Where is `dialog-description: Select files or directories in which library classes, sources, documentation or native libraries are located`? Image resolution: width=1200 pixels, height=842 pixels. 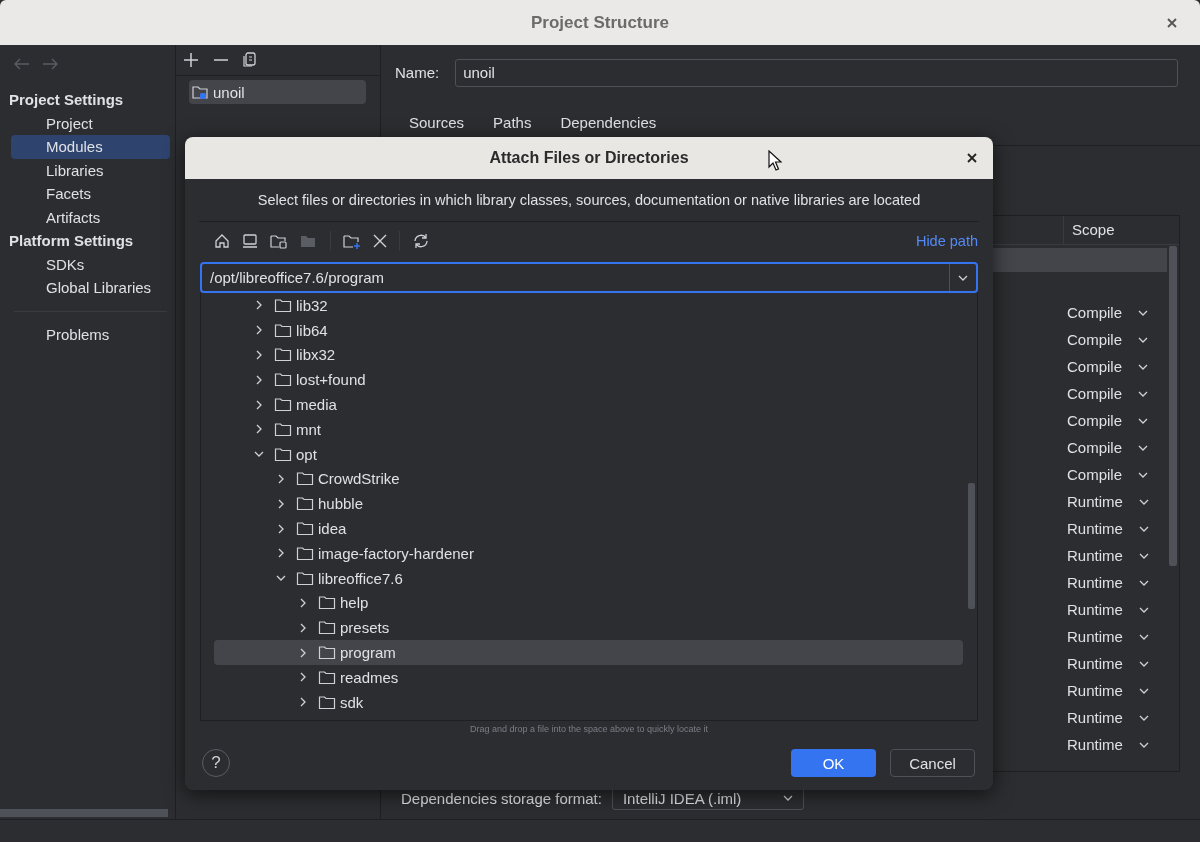 dialog-description: Select files or directories in which library classes, sources, documentation or native libraries are located is located at coordinates (589, 200).